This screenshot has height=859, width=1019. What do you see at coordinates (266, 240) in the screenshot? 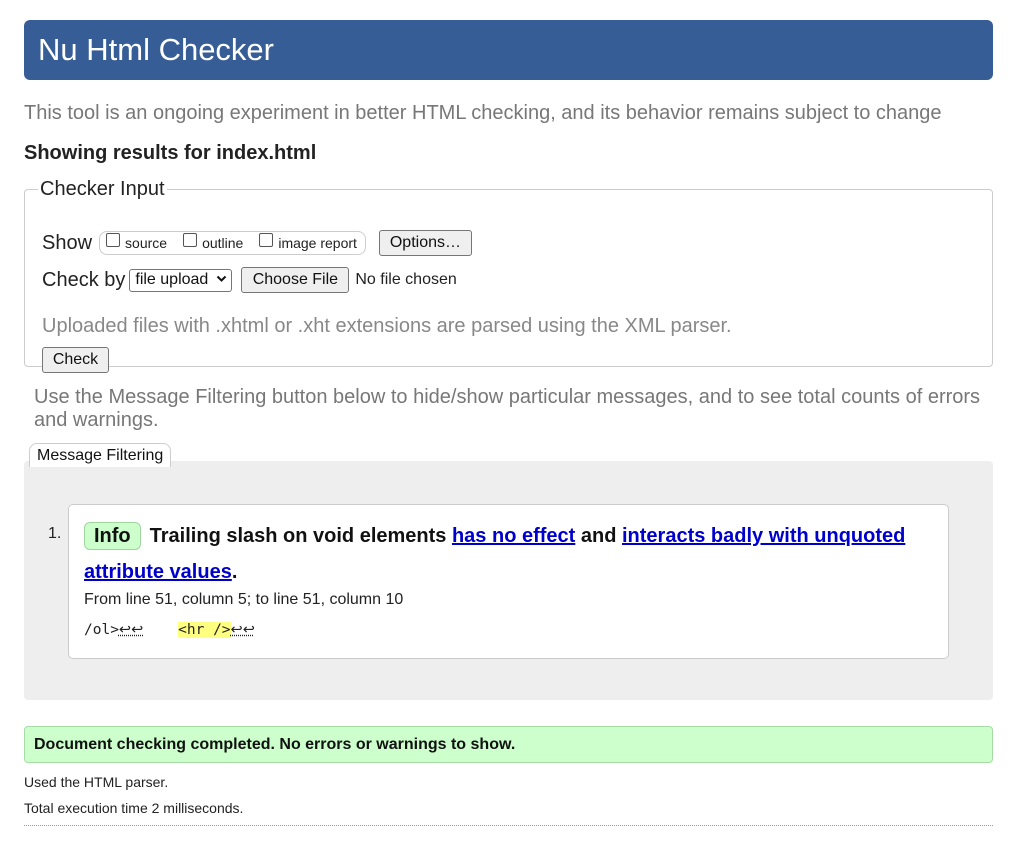
I see `image-report-checkbox` at bounding box center [266, 240].